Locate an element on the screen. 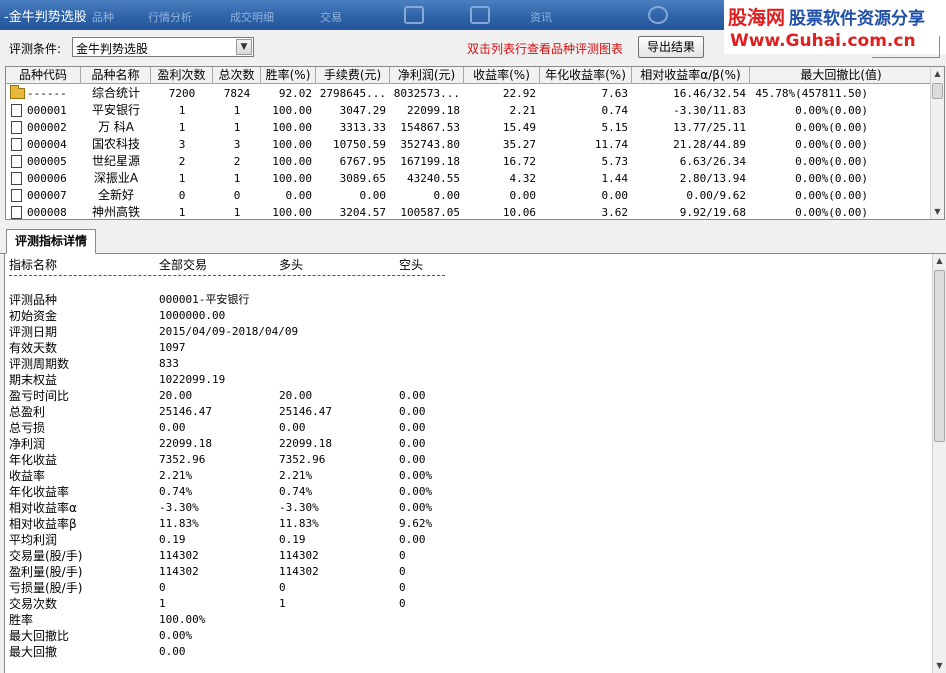 Image resolution: width=946 pixels, height=673 pixels. cell-profit: 22099.18 is located at coordinates (433, 110).